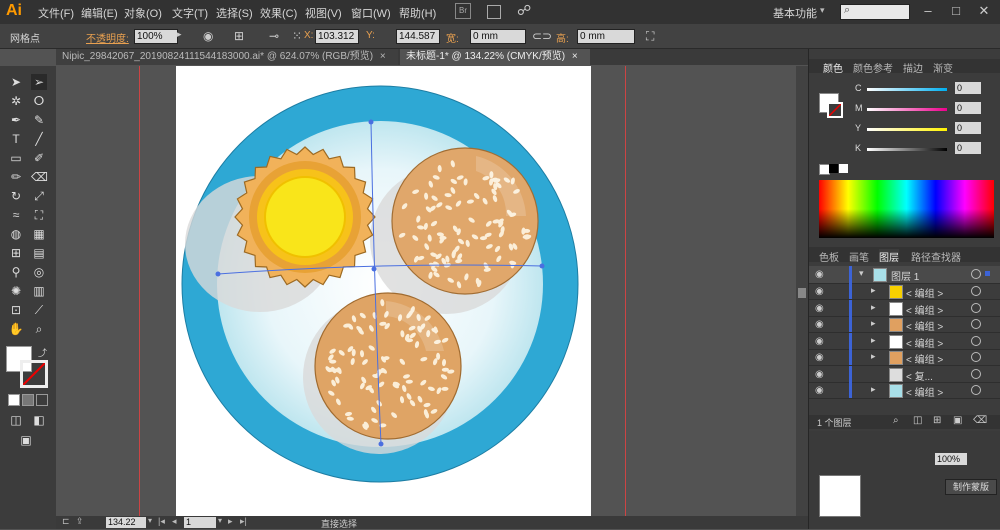  I want to click on width-tool-icon: ≈, so click(16, 215).